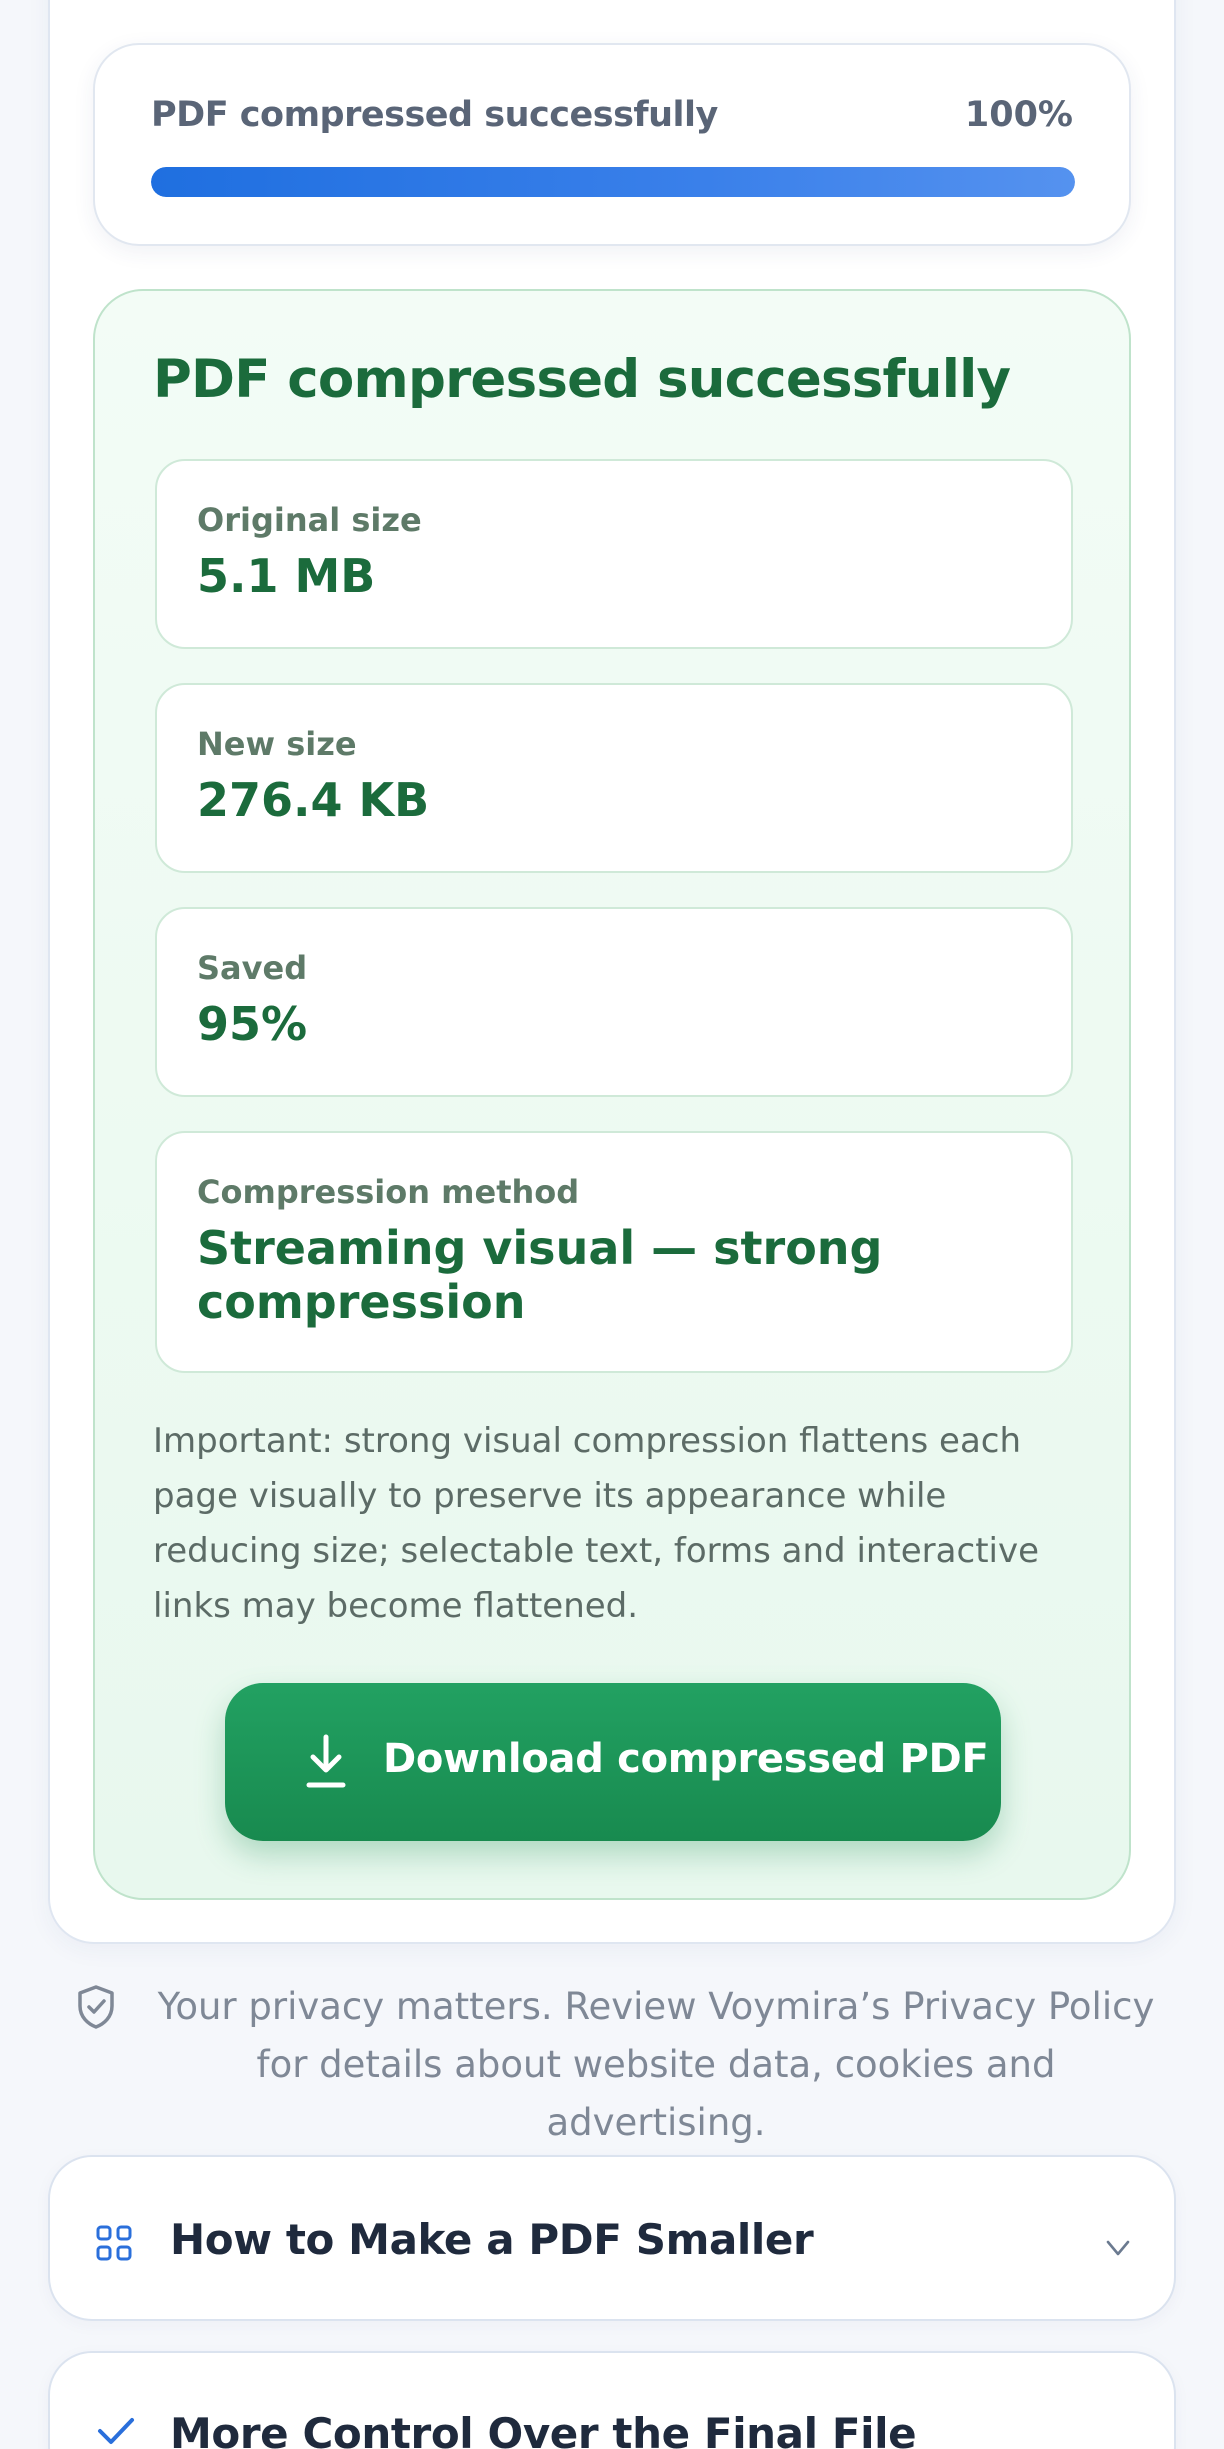  What do you see at coordinates (614, 1002) in the screenshot?
I see `stat-saved: Saved 95%` at bounding box center [614, 1002].